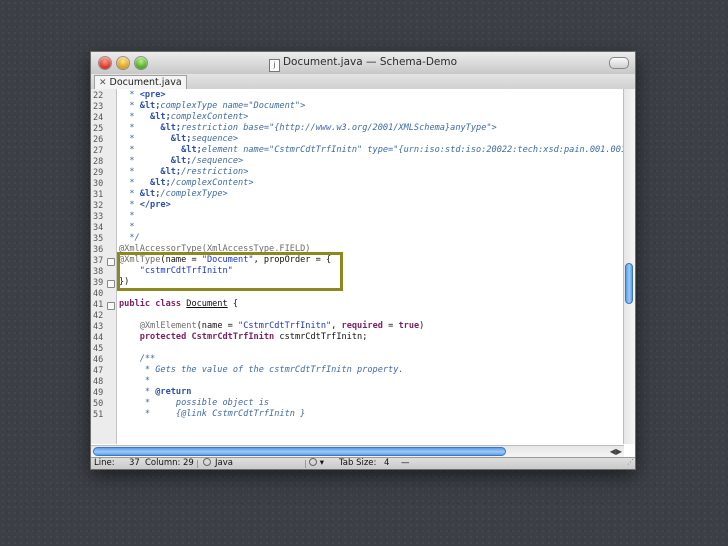  What do you see at coordinates (140, 260) in the screenshot?
I see `code-token: @XmlType` at bounding box center [140, 260].